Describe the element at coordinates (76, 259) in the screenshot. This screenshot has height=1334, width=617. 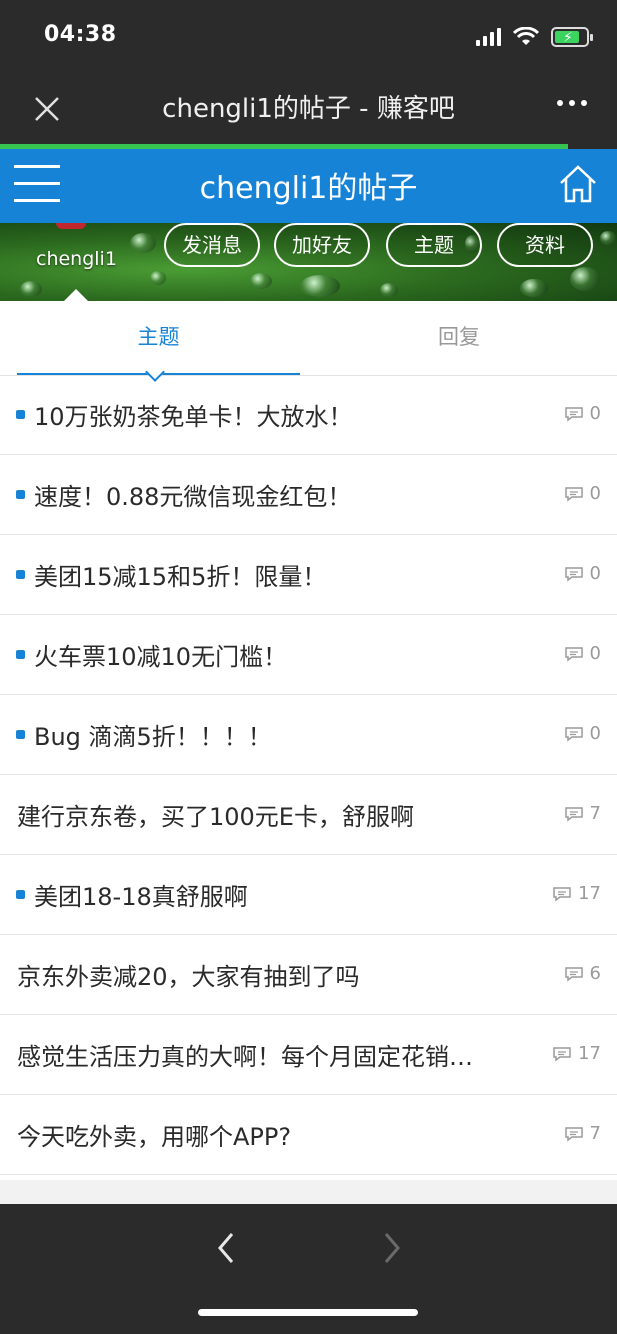
I see `profile-username: chengli1` at that location.